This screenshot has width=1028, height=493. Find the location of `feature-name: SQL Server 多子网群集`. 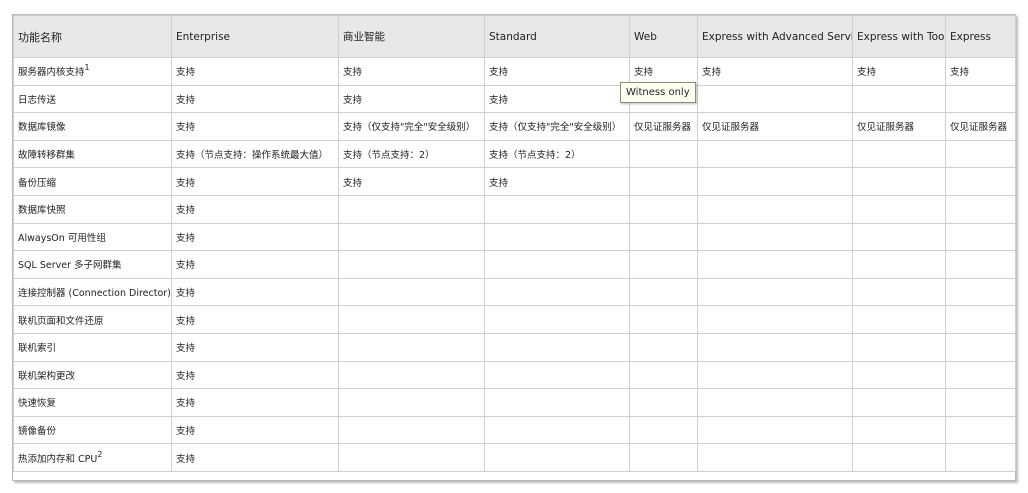

feature-name: SQL Server 多子网群集 is located at coordinates (70, 266).